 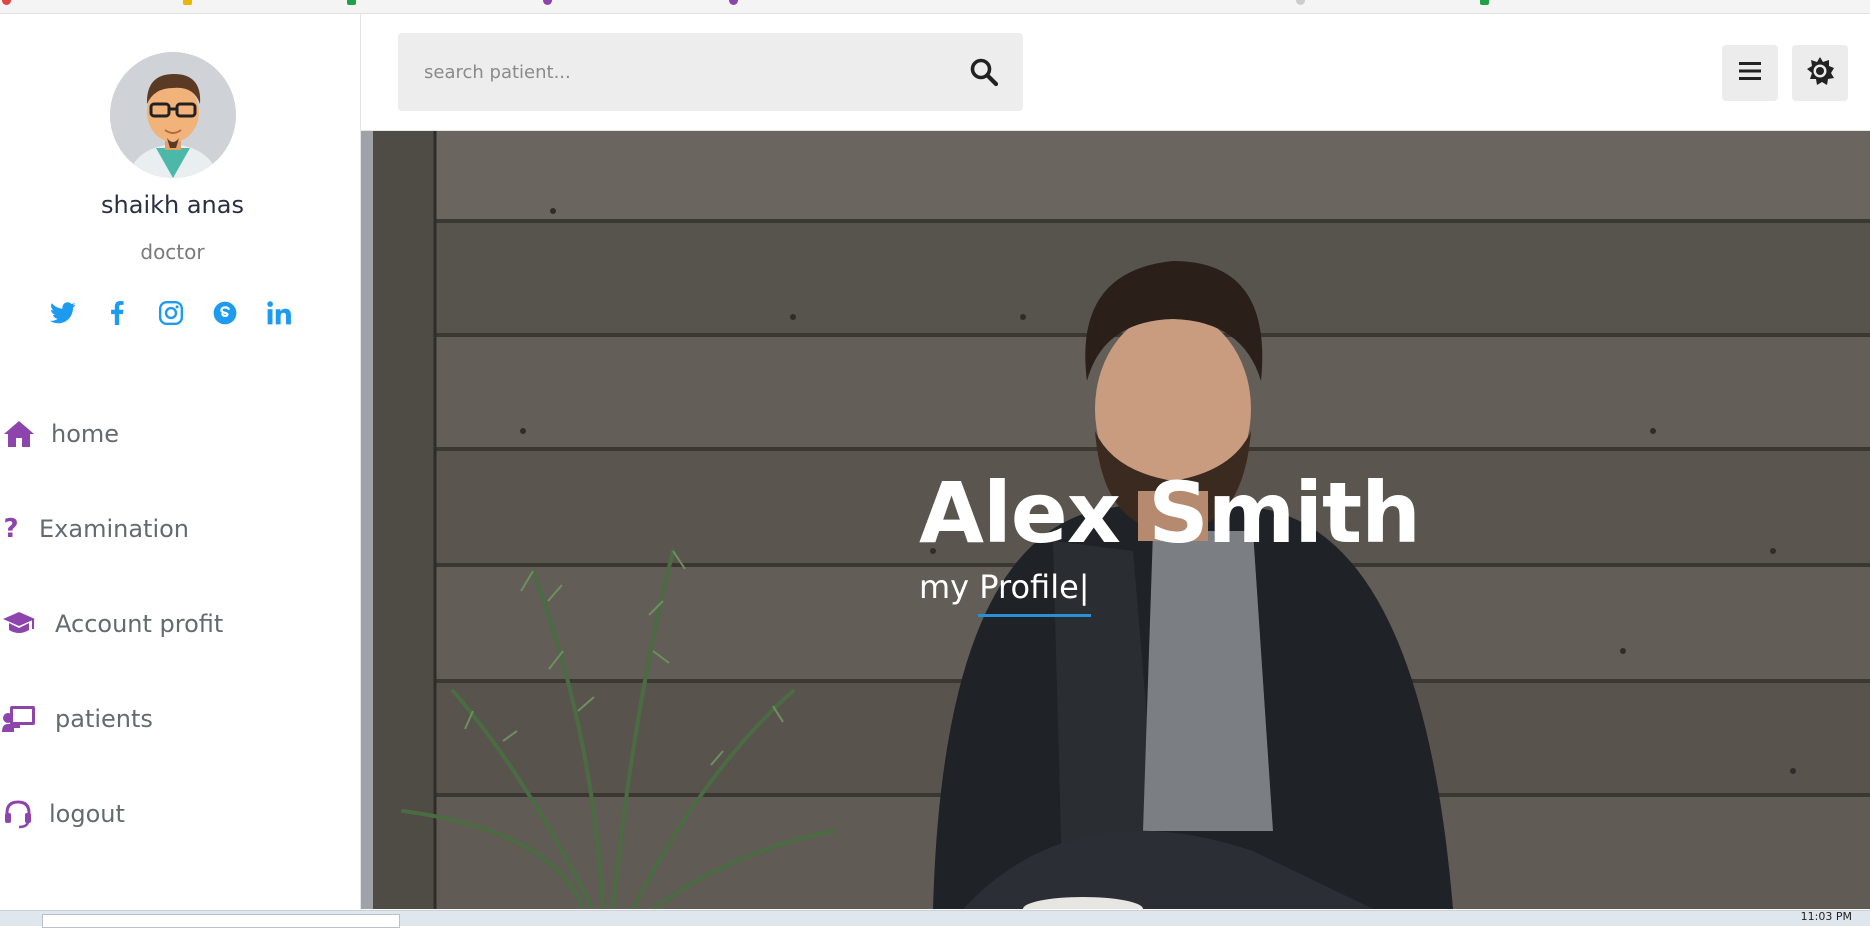 What do you see at coordinates (117, 313) in the screenshot?
I see `facebook-icon` at bounding box center [117, 313].